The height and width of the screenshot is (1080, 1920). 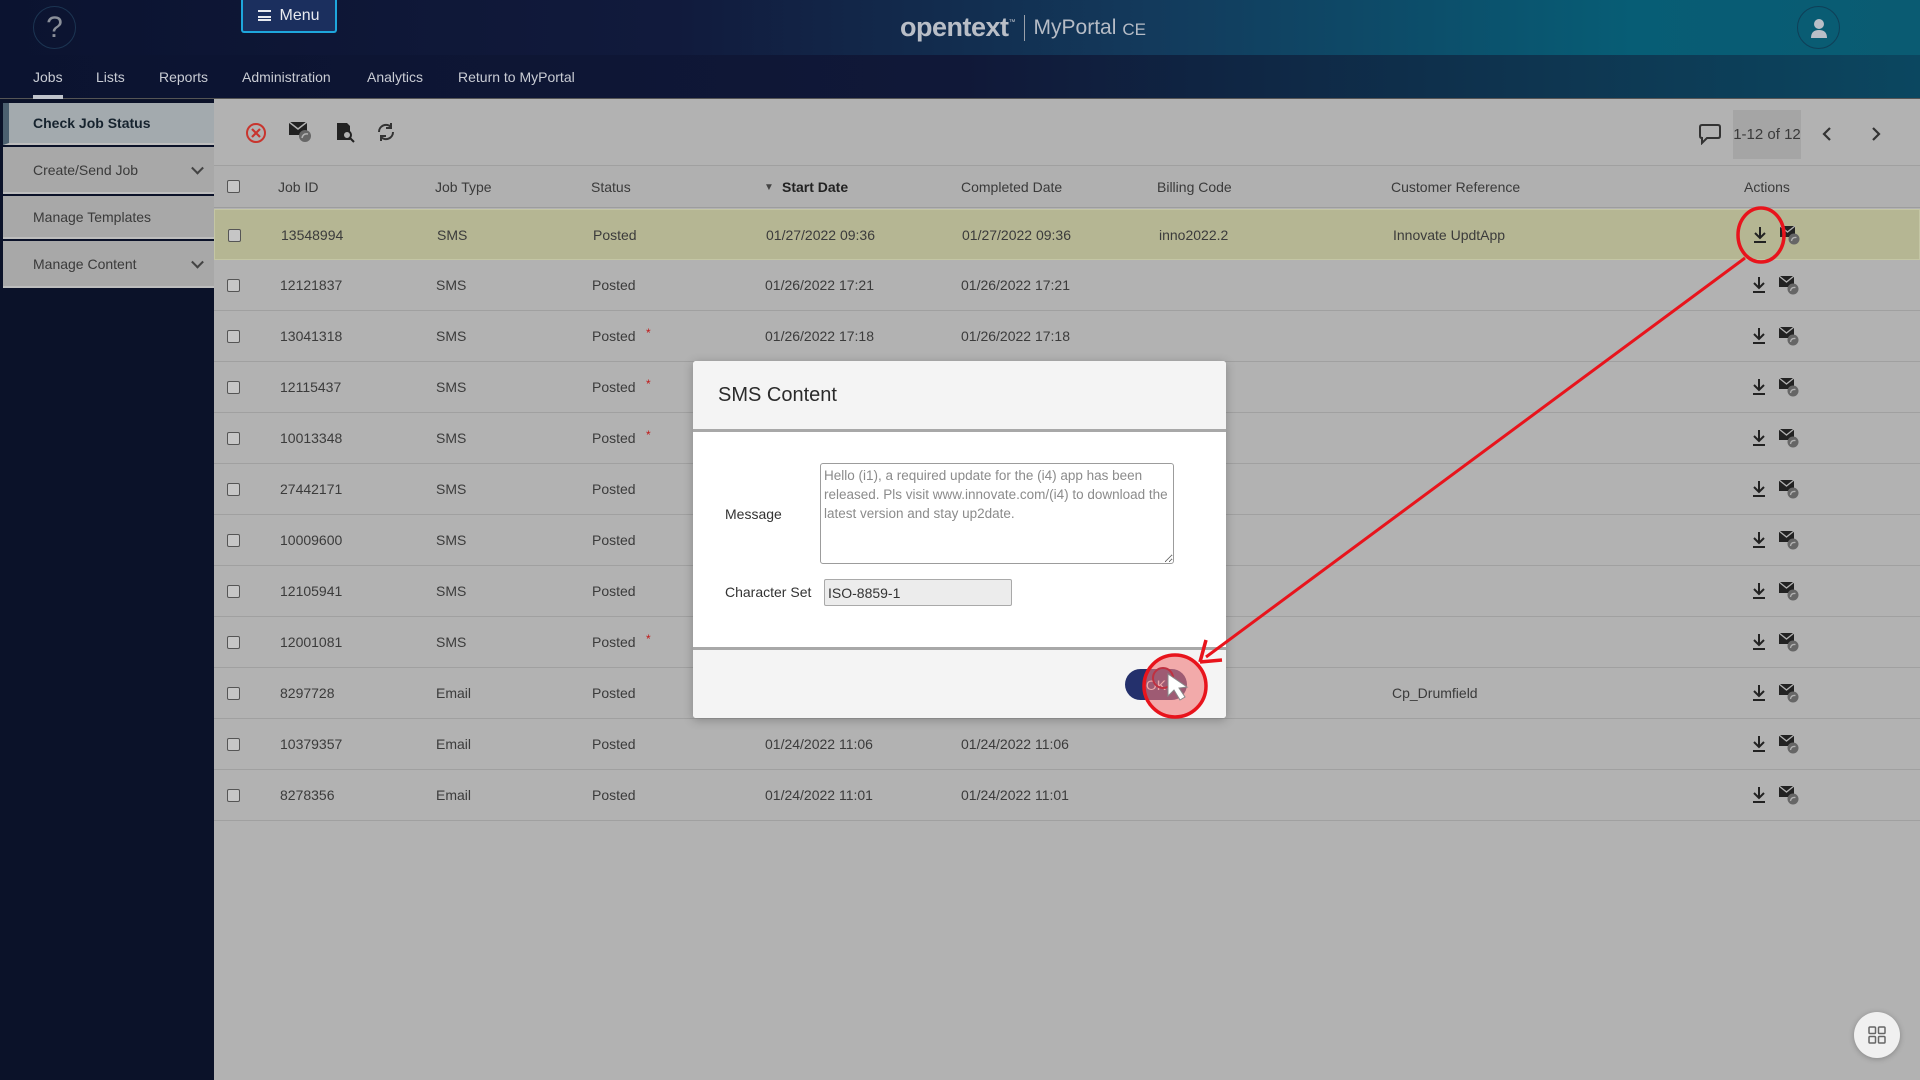 What do you see at coordinates (197, 262) in the screenshot?
I see `chevron-down-icon` at bounding box center [197, 262].